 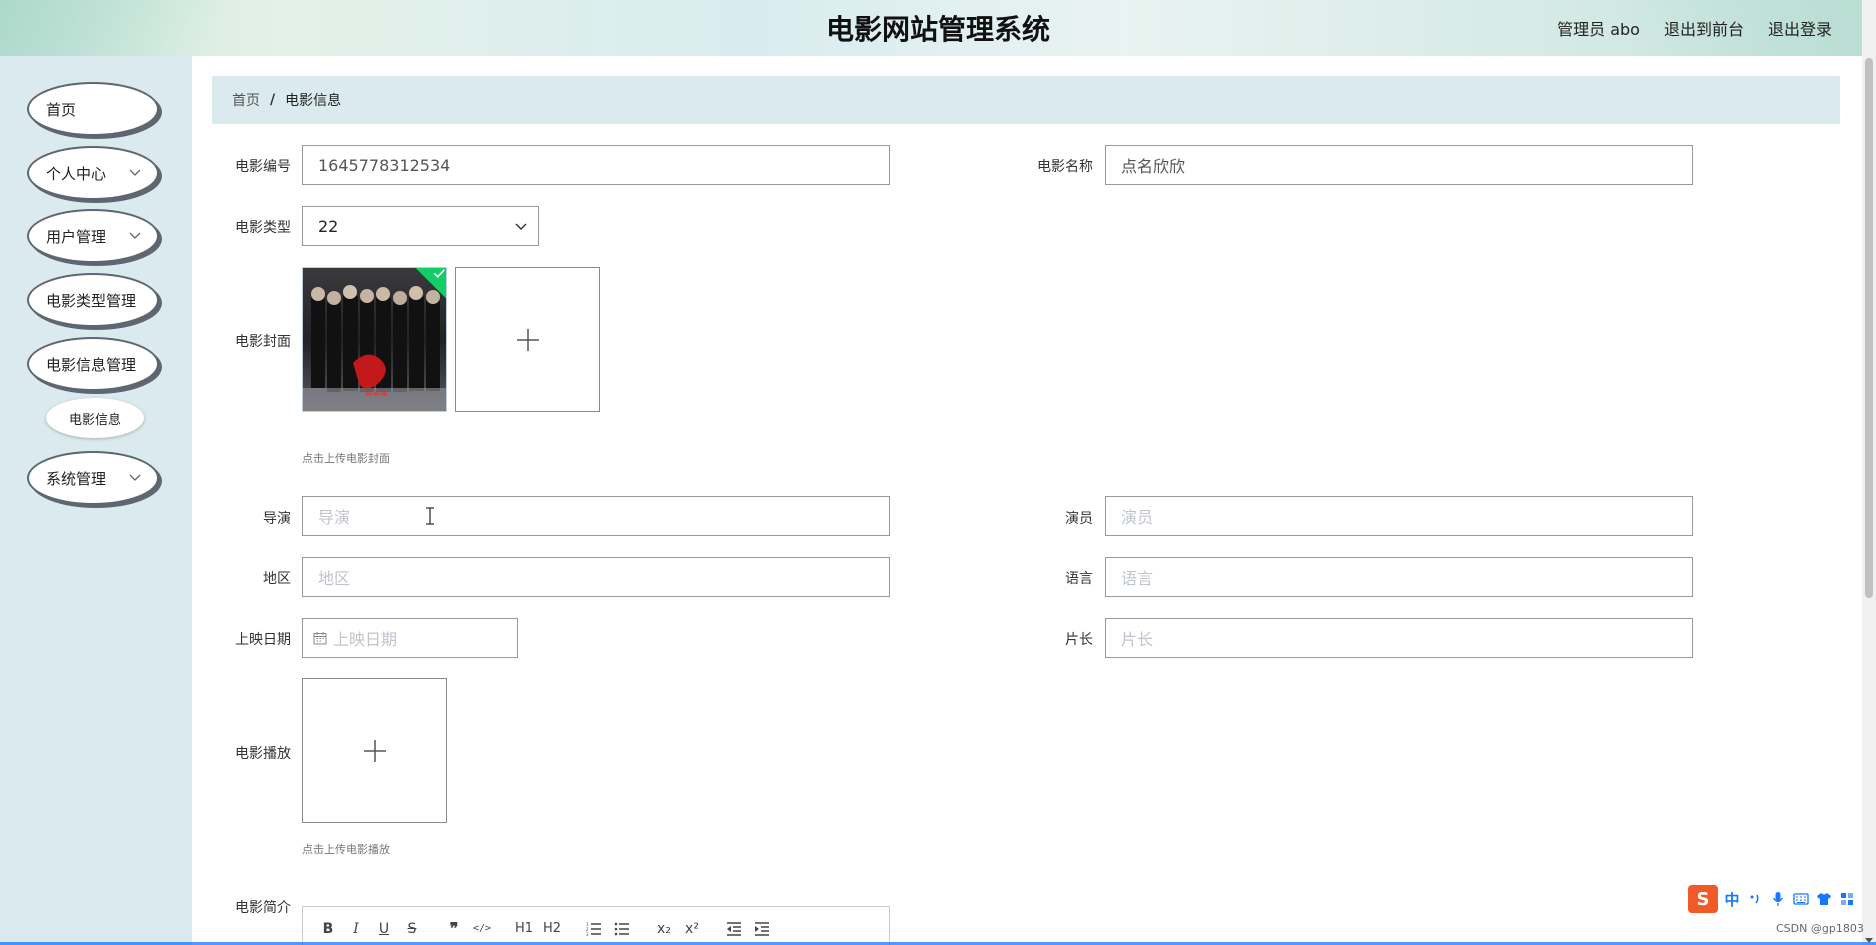 I want to click on skin-shirt-icon, so click(x=1824, y=899).